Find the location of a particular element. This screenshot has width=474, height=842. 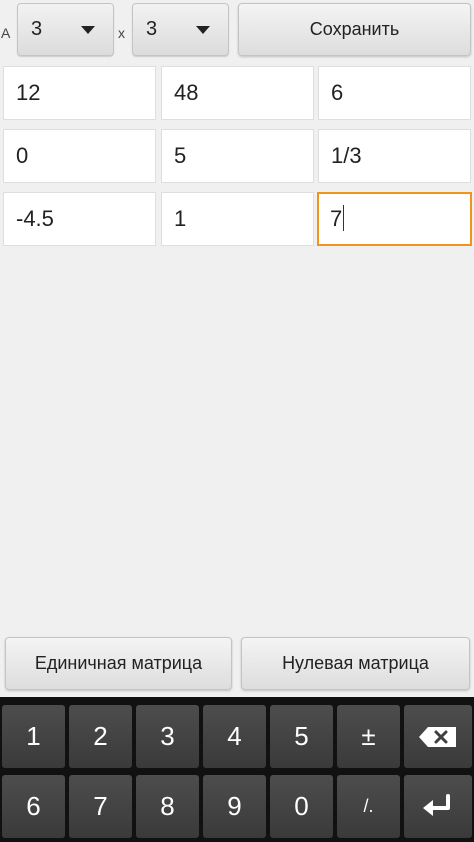

cols-dropdown: 3 is located at coordinates (180, 29).